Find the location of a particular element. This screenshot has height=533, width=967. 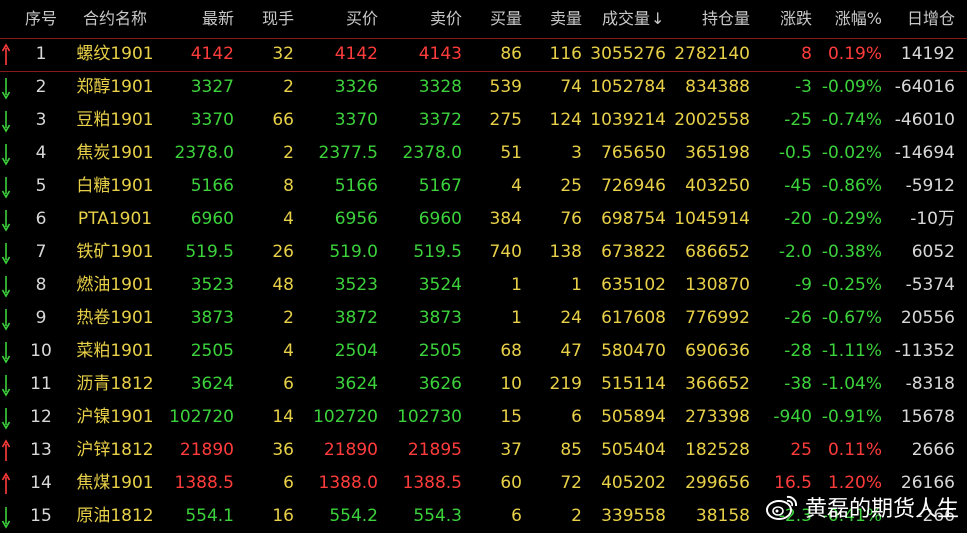

header-cur: 现手 is located at coordinates (272, 19).